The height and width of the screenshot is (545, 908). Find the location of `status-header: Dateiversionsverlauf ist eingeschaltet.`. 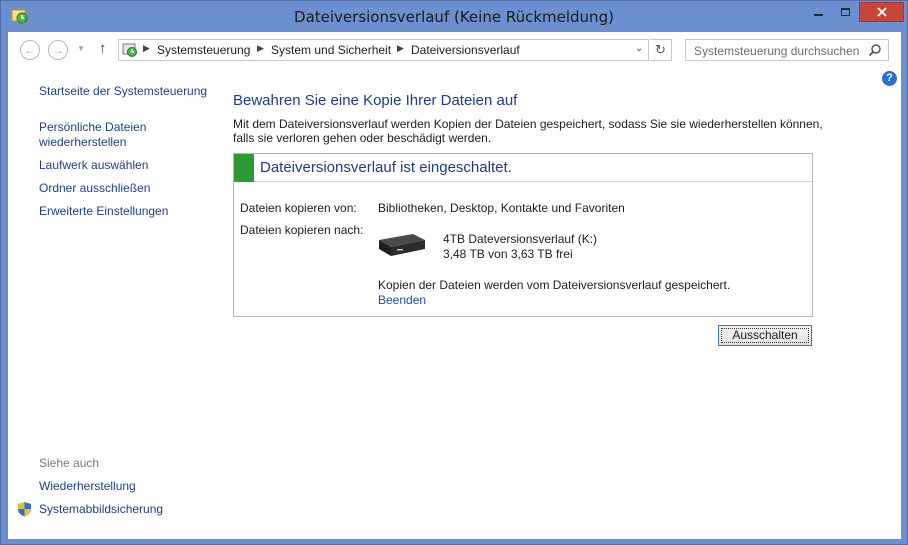

status-header: Dateiversionsverlauf ist eingeschaltet. is located at coordinates (523, 168).